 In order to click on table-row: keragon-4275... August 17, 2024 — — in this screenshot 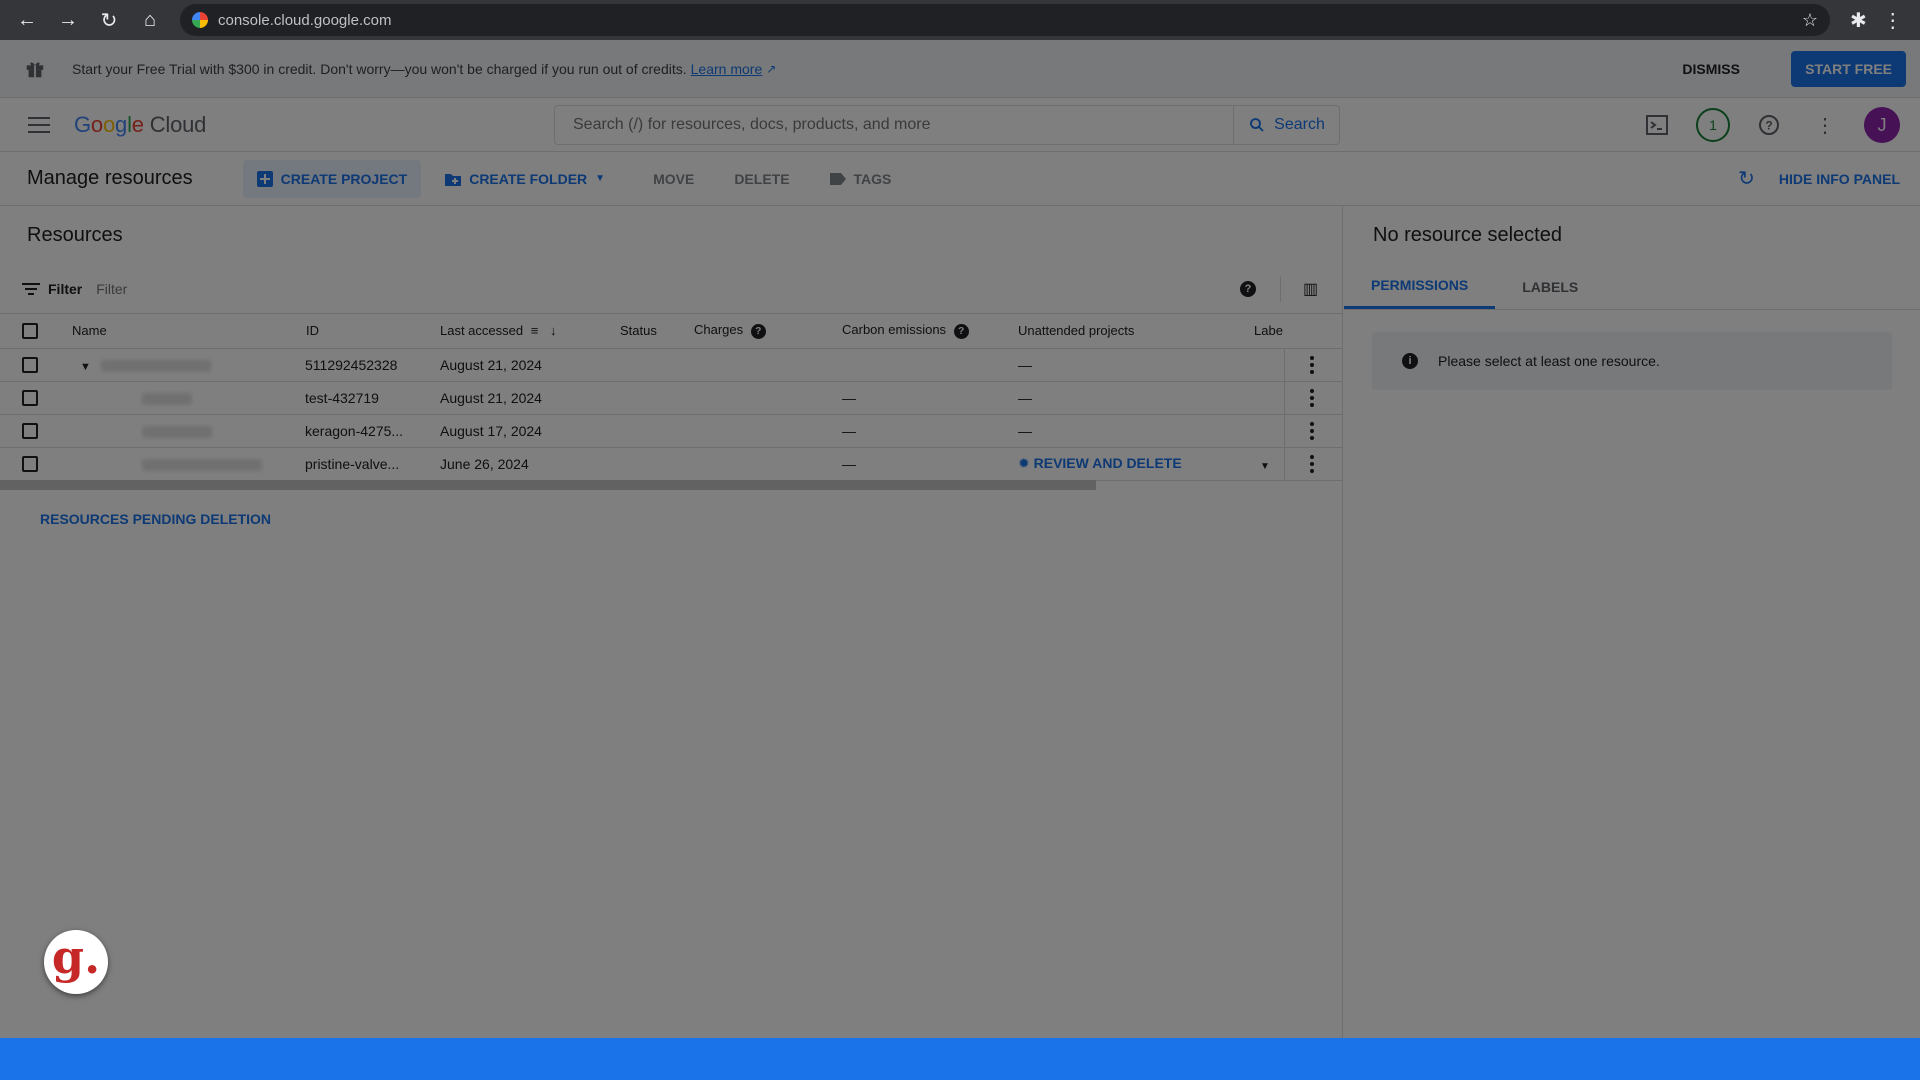, I will do `click(672, 431)`.